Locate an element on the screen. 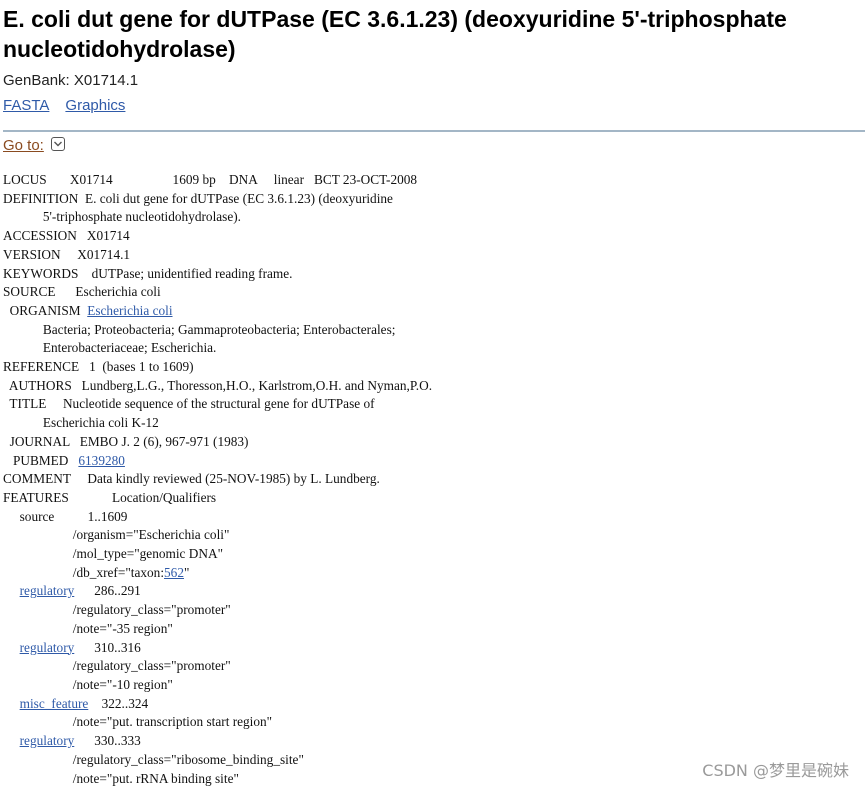 The height and width of the screenshot is (788, 865). regulatory-location-1: 286..291 is located at coordinates (107, 591).